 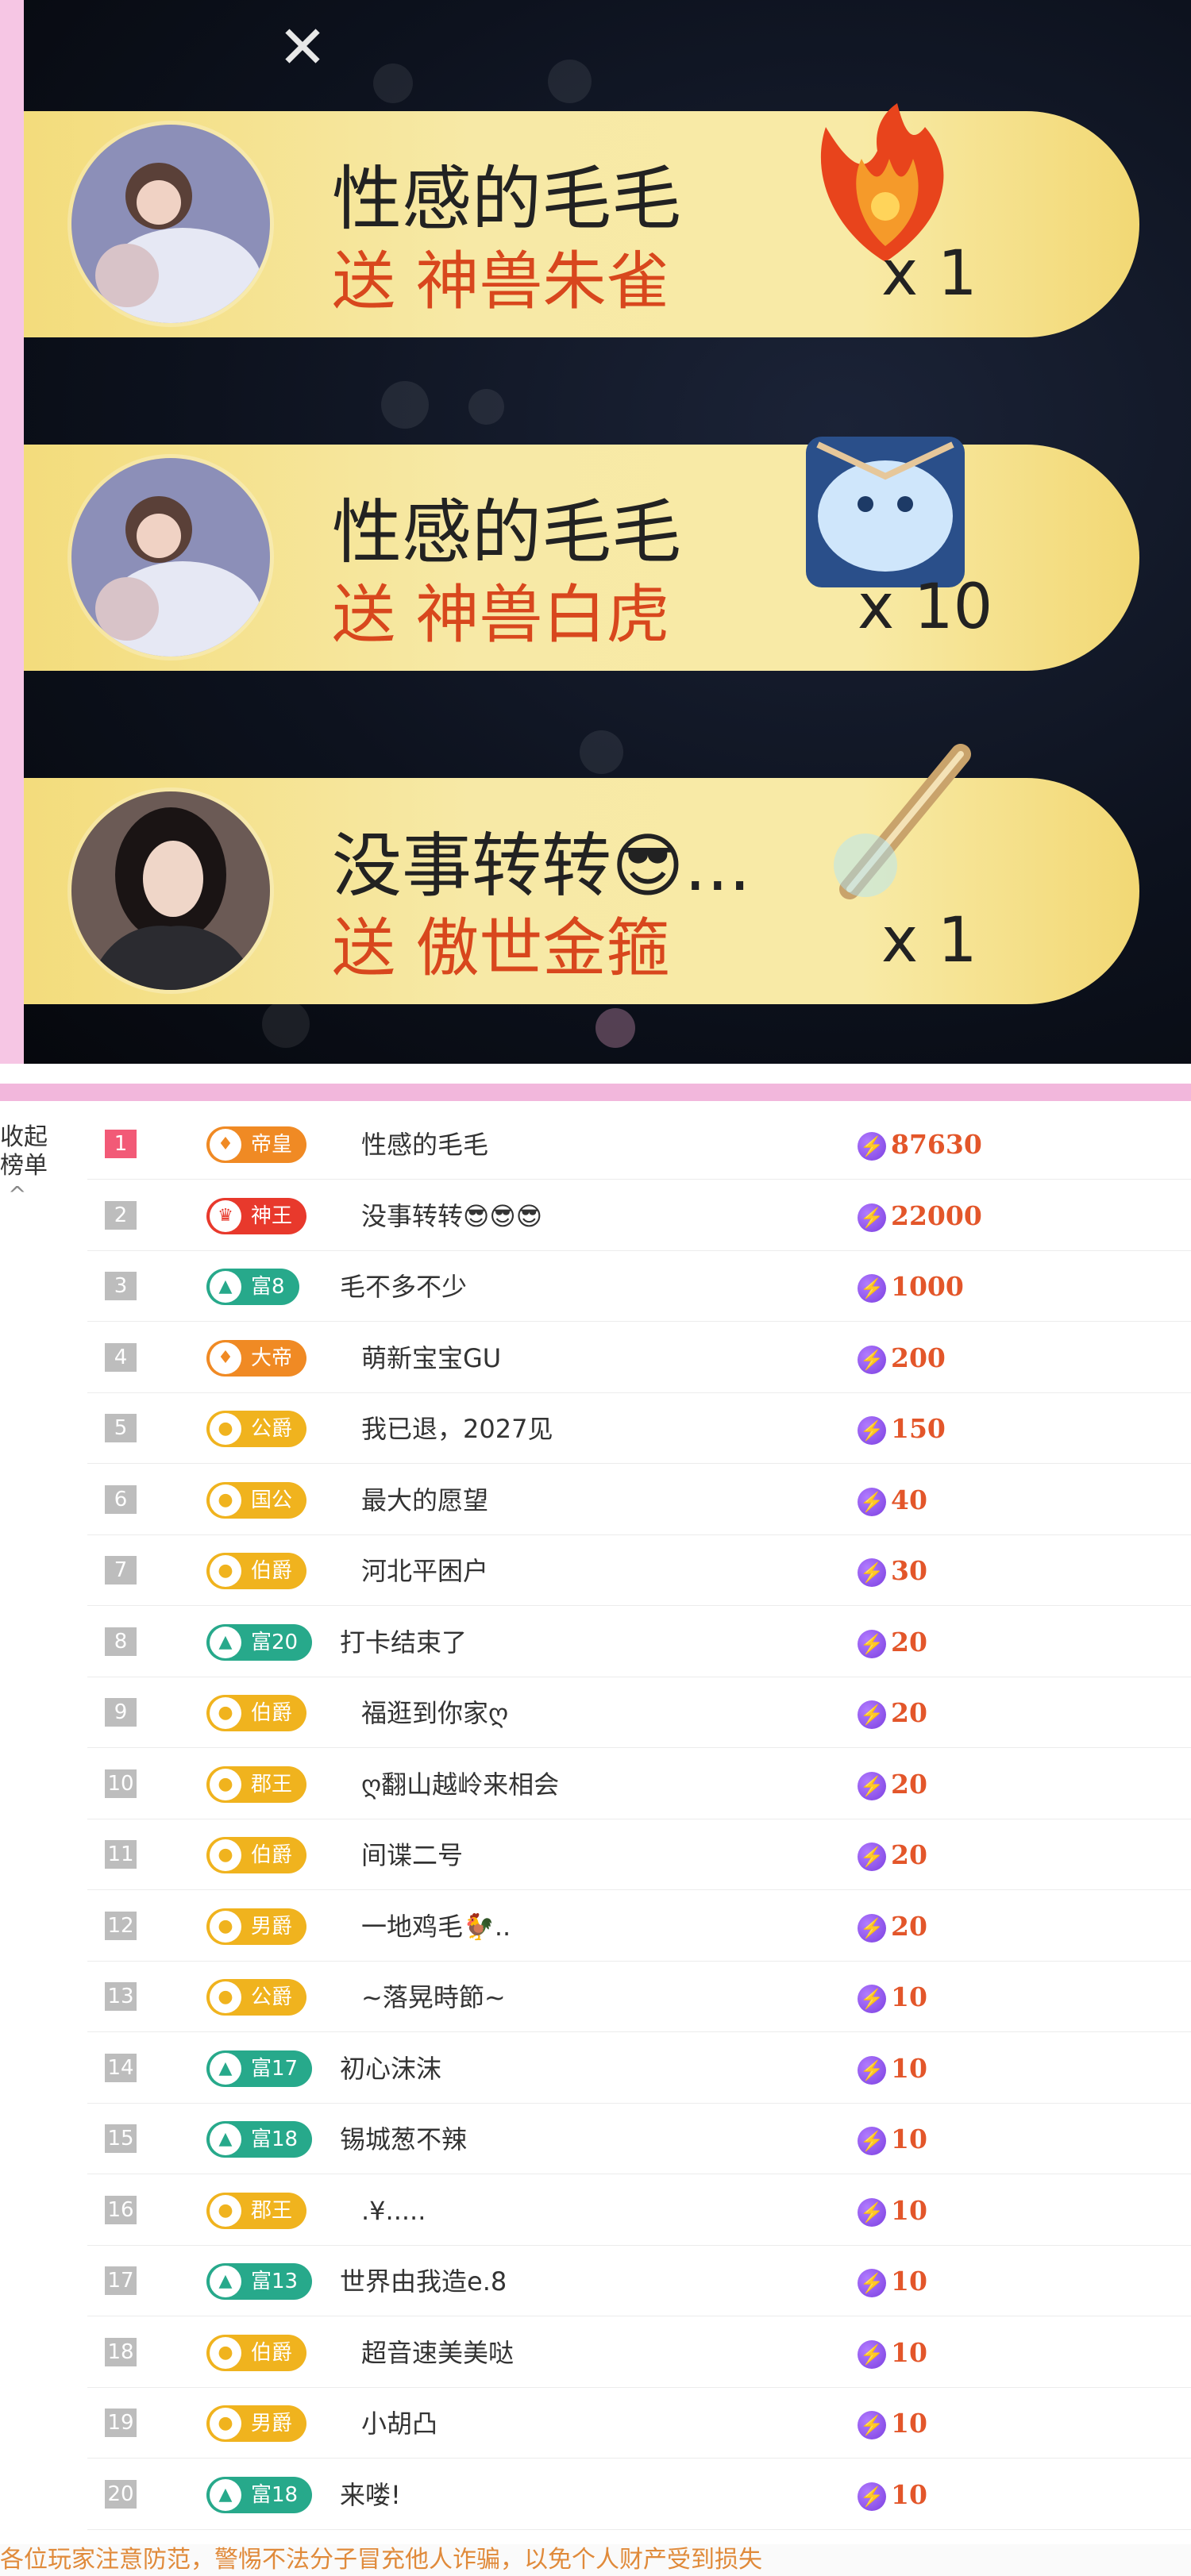 I want to click on score: ⚡ 22000, so click(x=920, y=1216).